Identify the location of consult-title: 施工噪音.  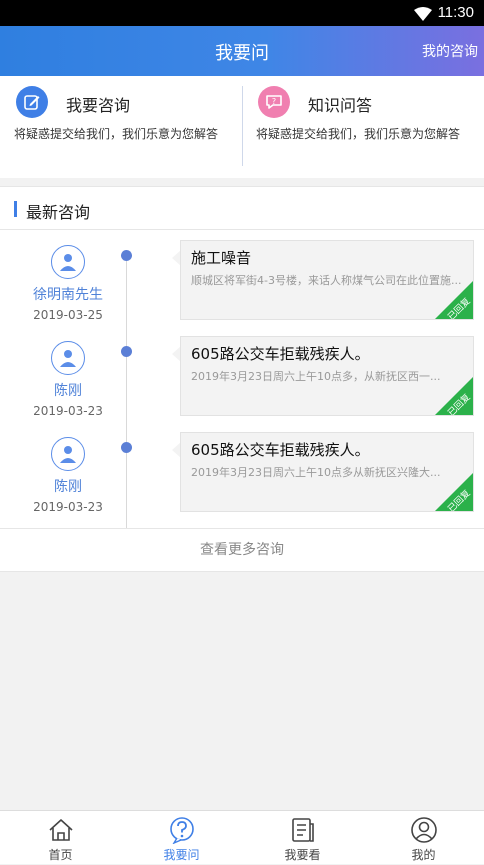
(221, 258).